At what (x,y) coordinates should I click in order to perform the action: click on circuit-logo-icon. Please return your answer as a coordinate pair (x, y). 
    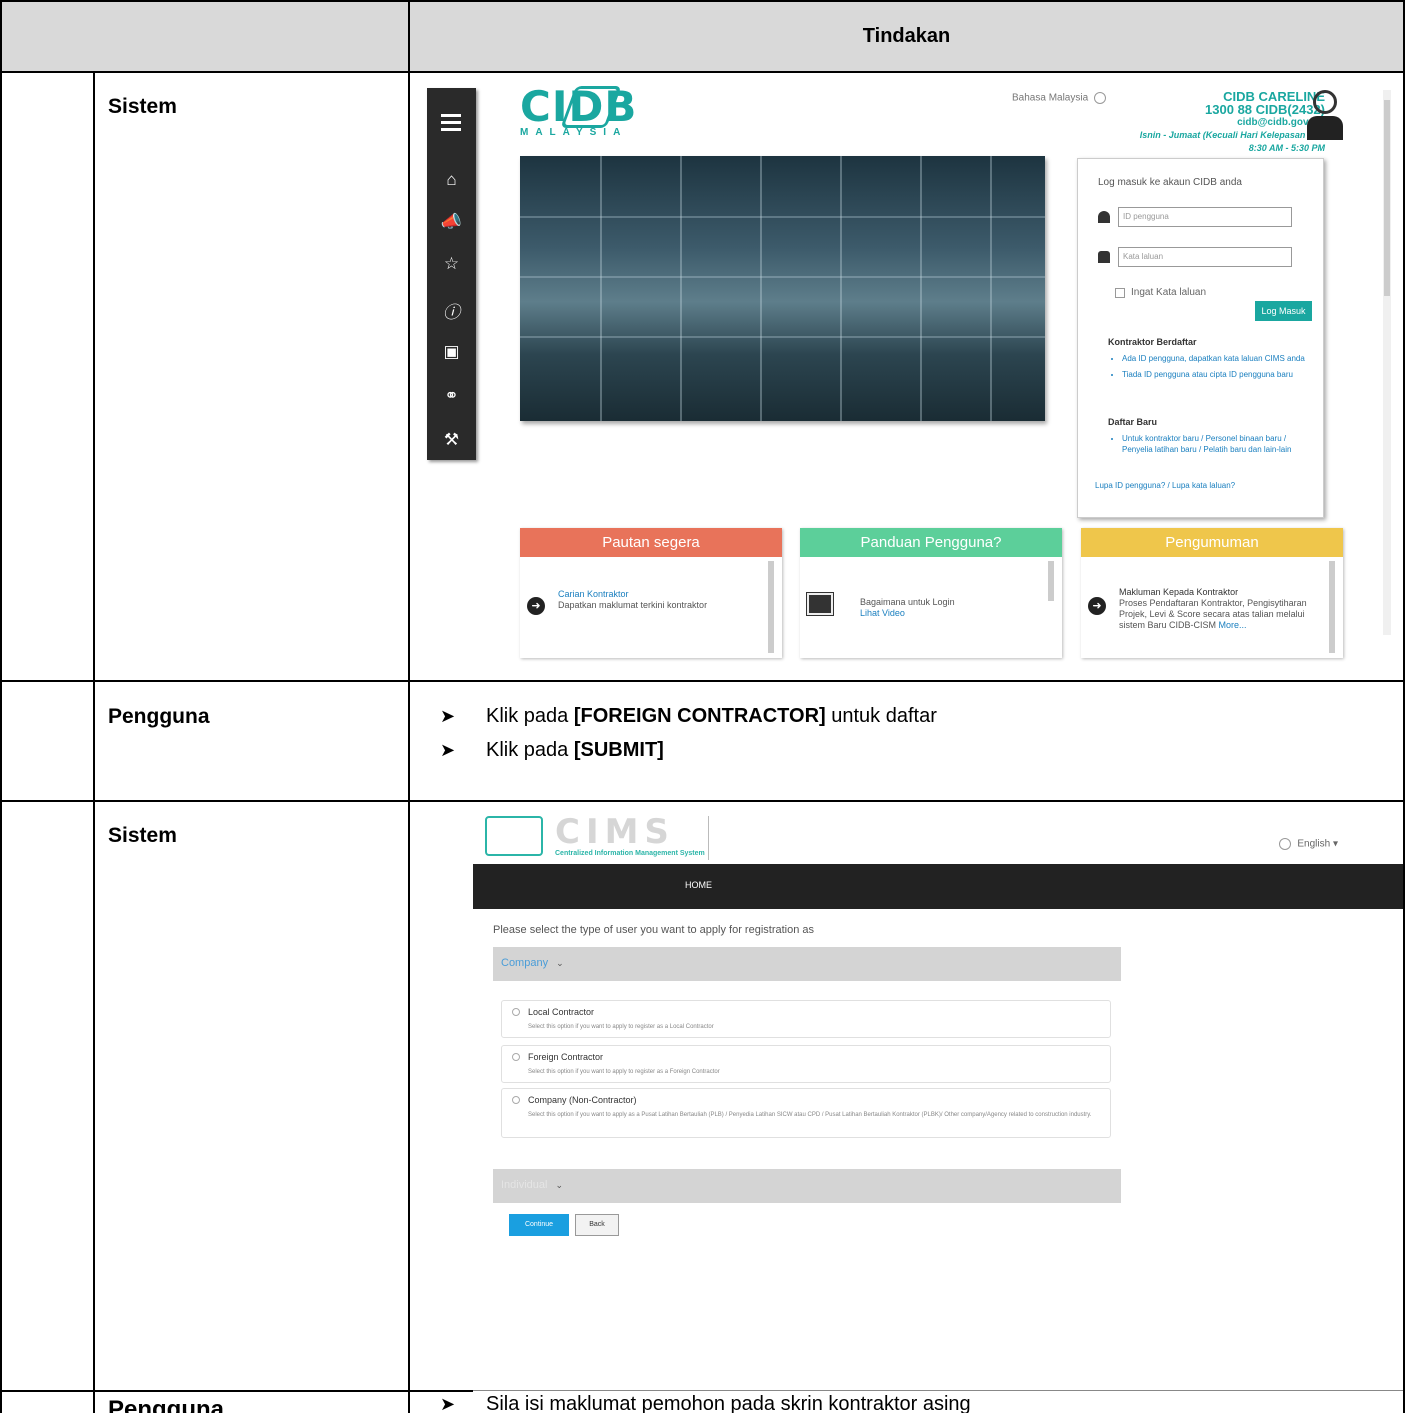
    Looking at the image, I should click on (514, 836).